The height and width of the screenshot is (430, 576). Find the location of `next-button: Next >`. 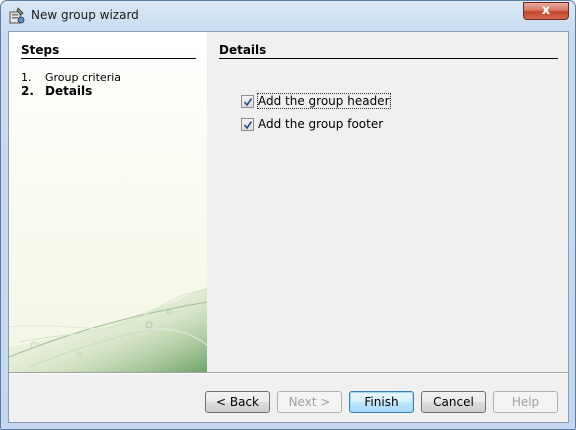

next-button: Next > is located at coordinates (309, 402).